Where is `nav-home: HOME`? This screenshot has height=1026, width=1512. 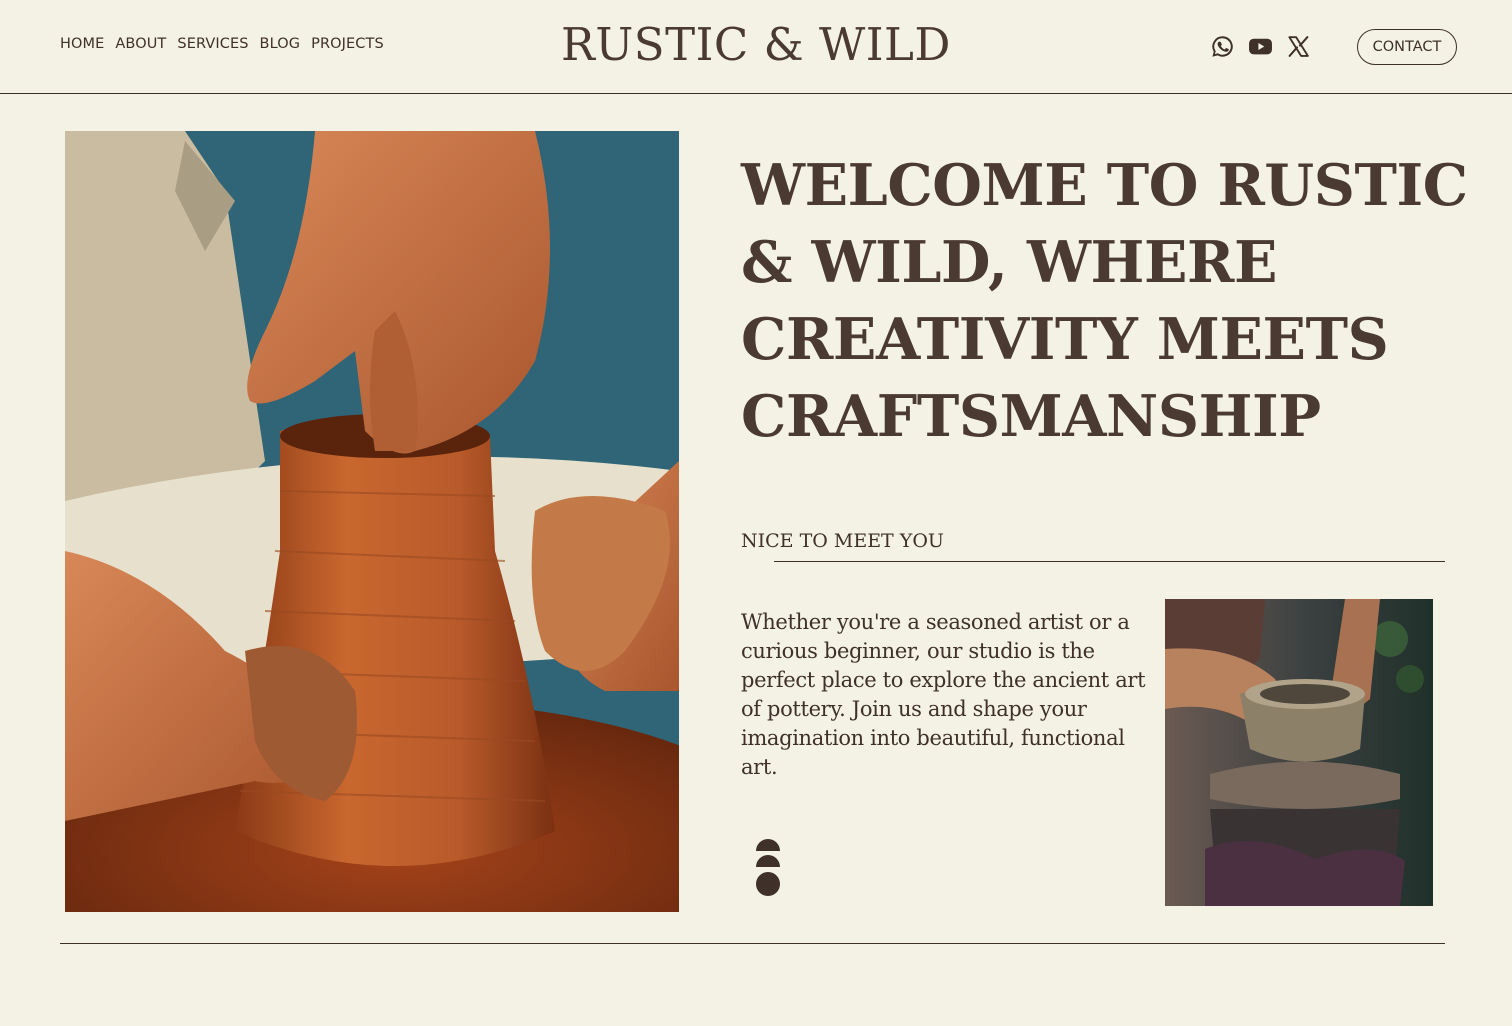
nav-home: HOME is located at coordinates (82, 44).